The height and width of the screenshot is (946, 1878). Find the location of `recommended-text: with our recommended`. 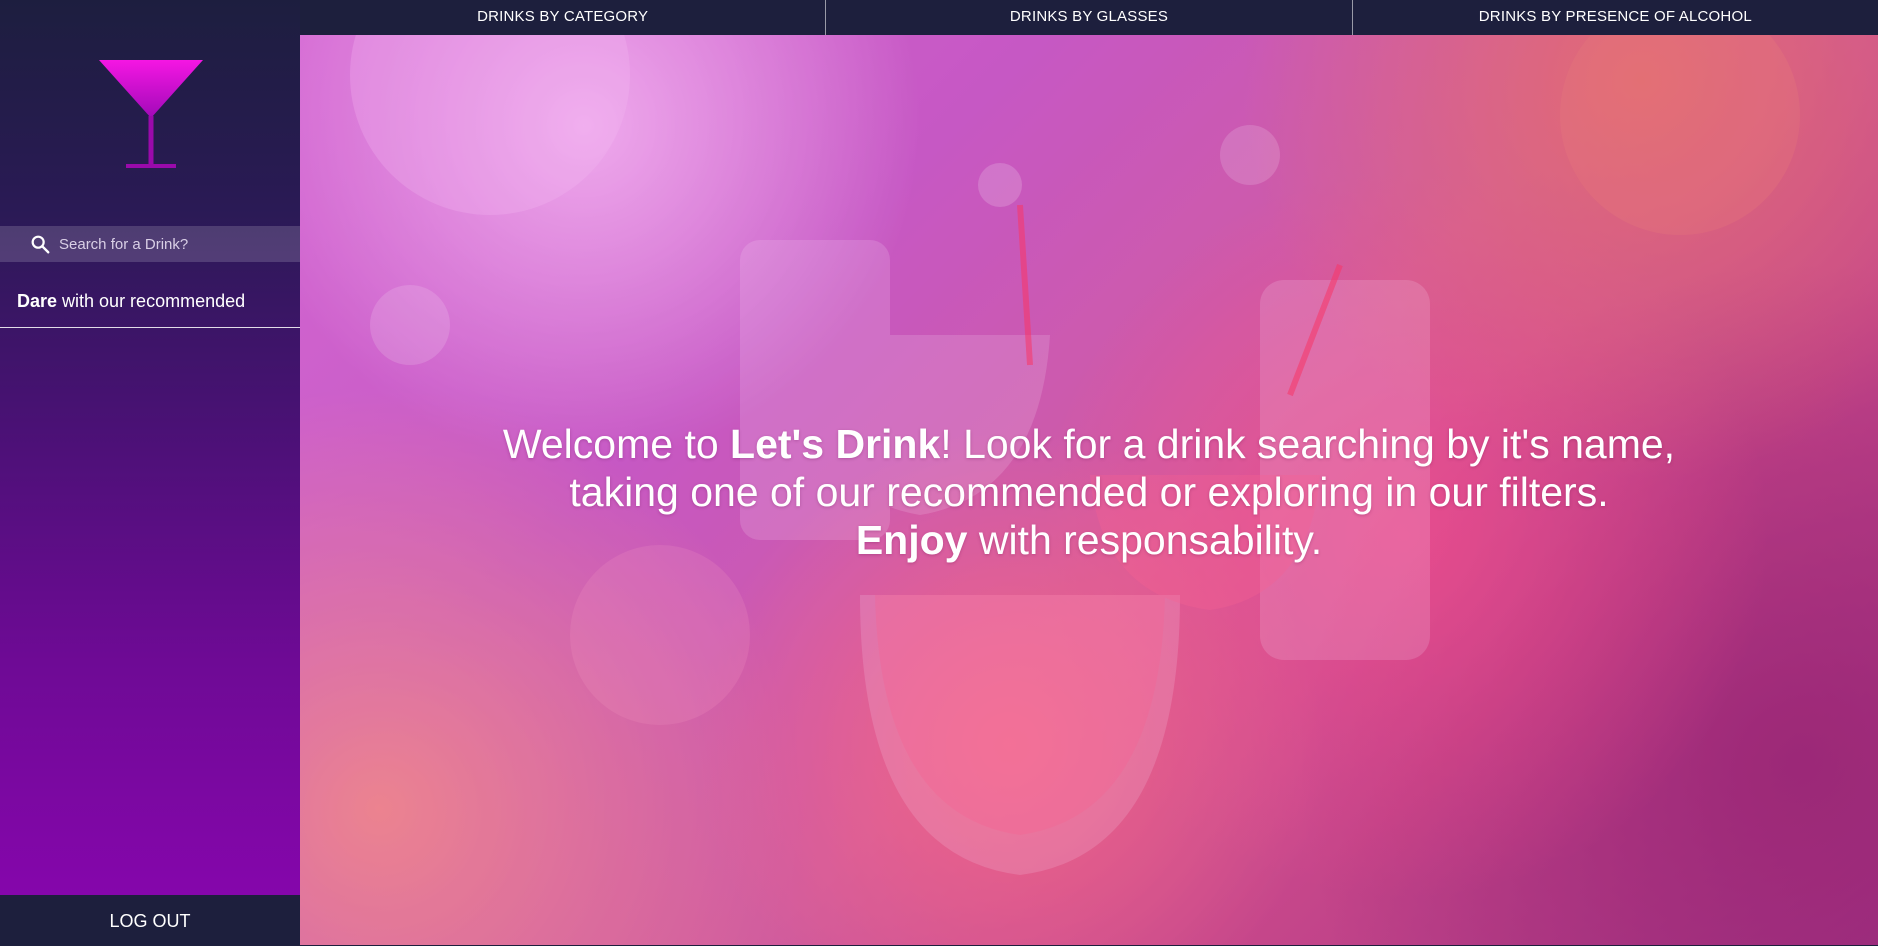

recommended-text: with our recommended is located at coordinates (151, 301).